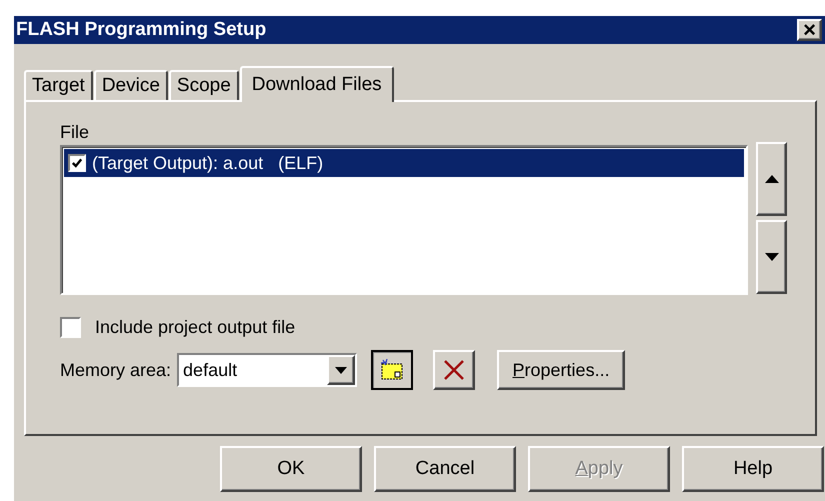  I want to click on close-button: ×, so click(809, 30).